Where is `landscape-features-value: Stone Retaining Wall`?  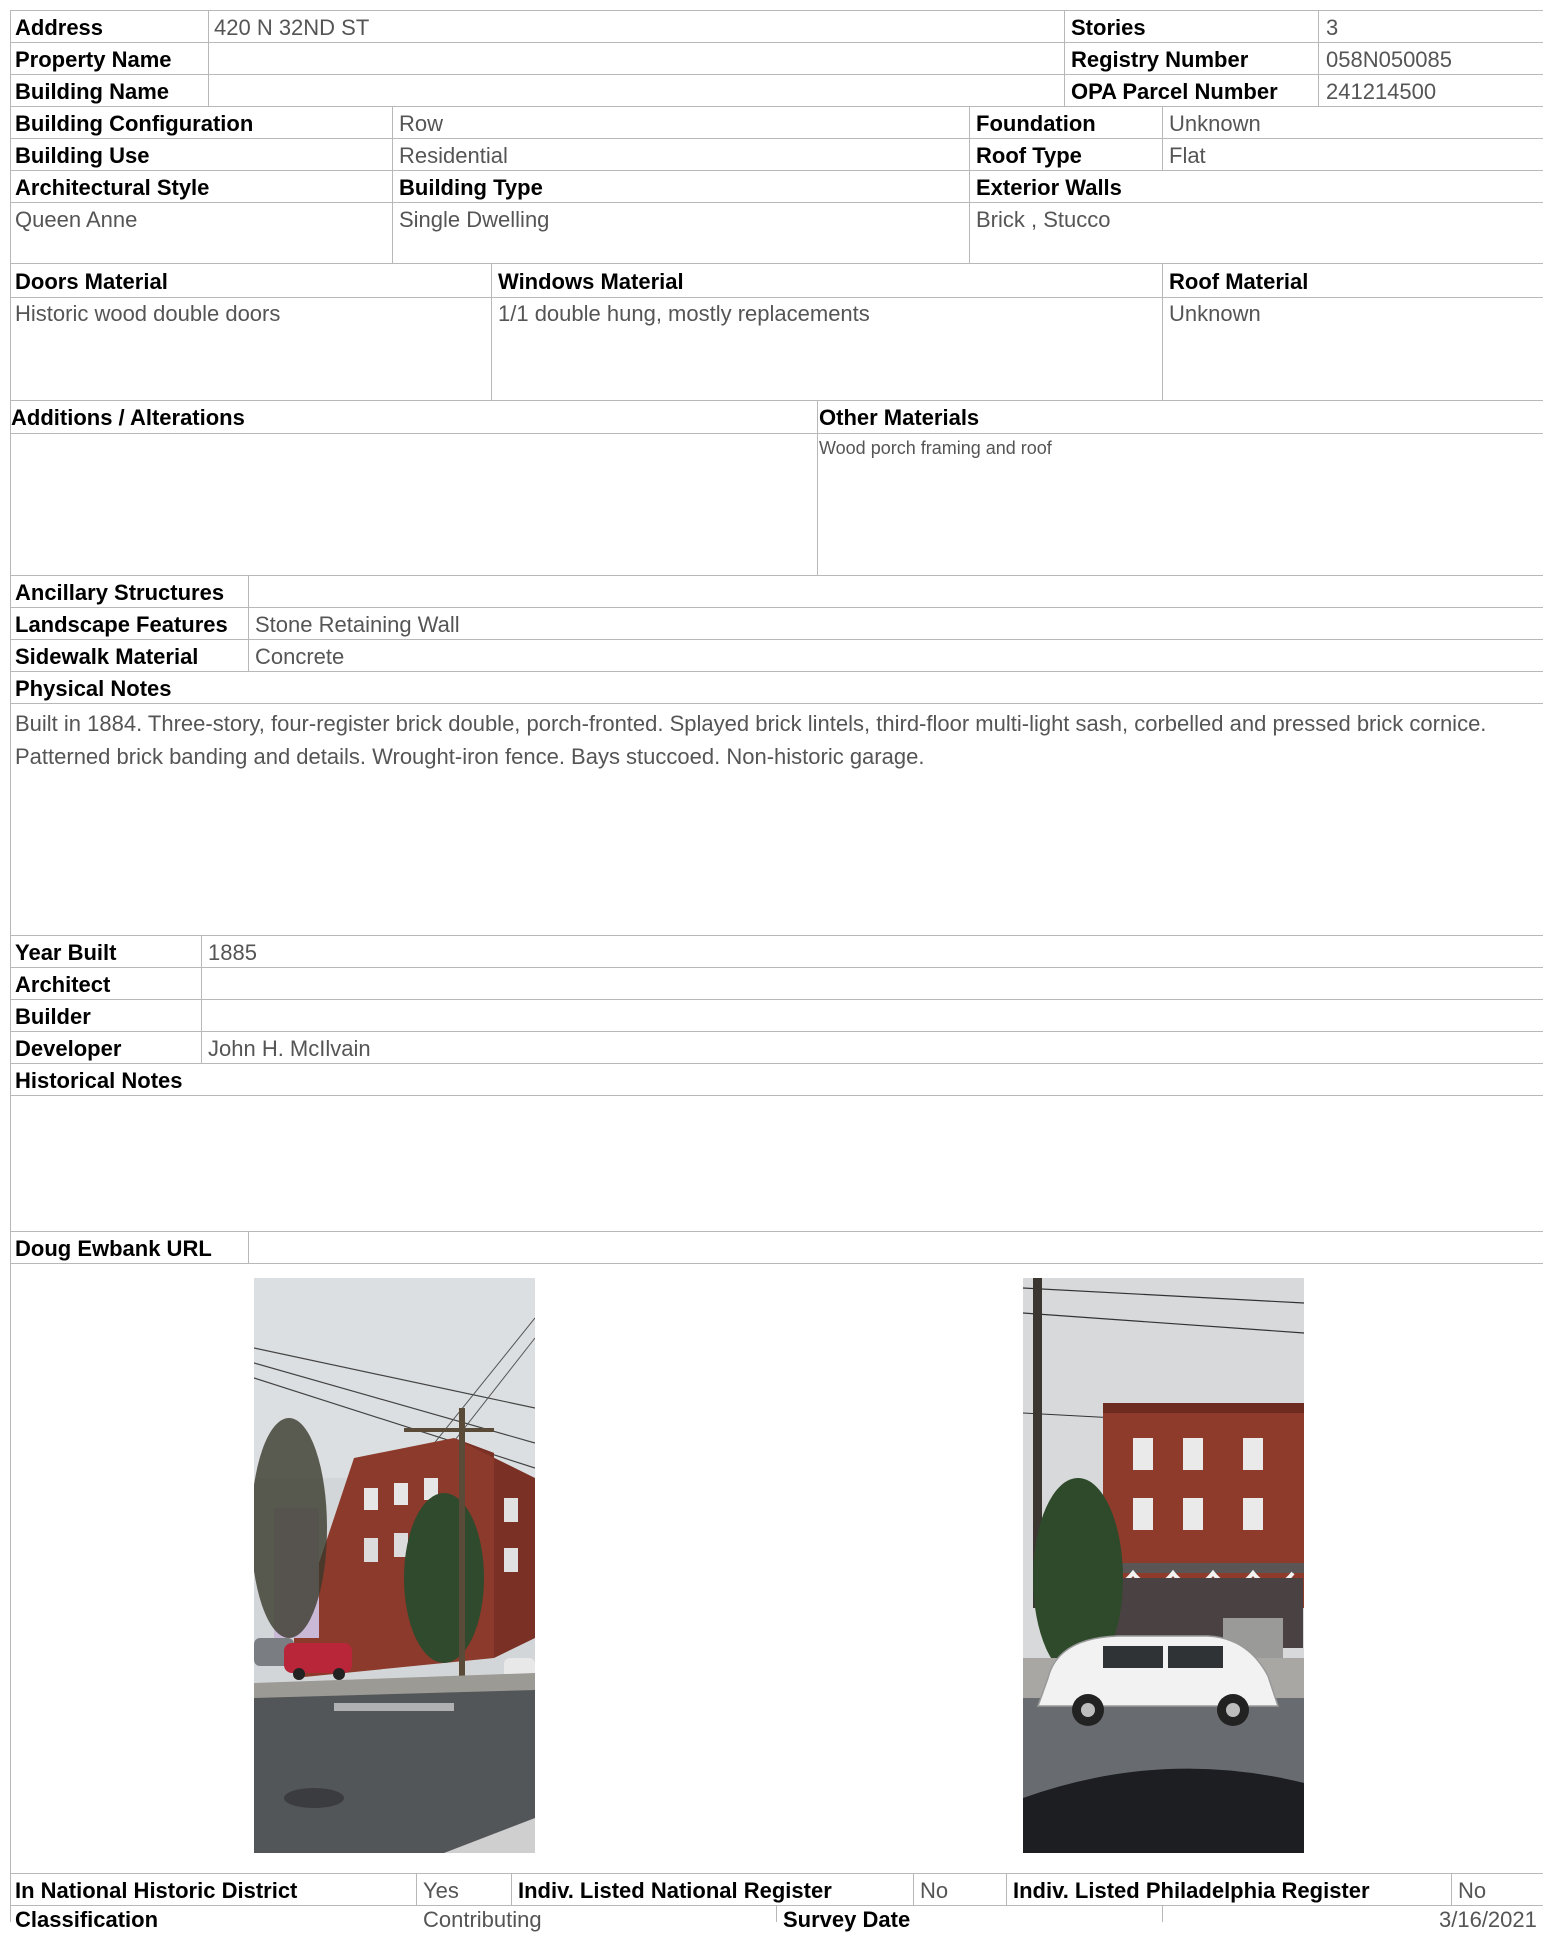 landscape-features-value: Stone Retaining Wall is located at coordinates (357, 624).